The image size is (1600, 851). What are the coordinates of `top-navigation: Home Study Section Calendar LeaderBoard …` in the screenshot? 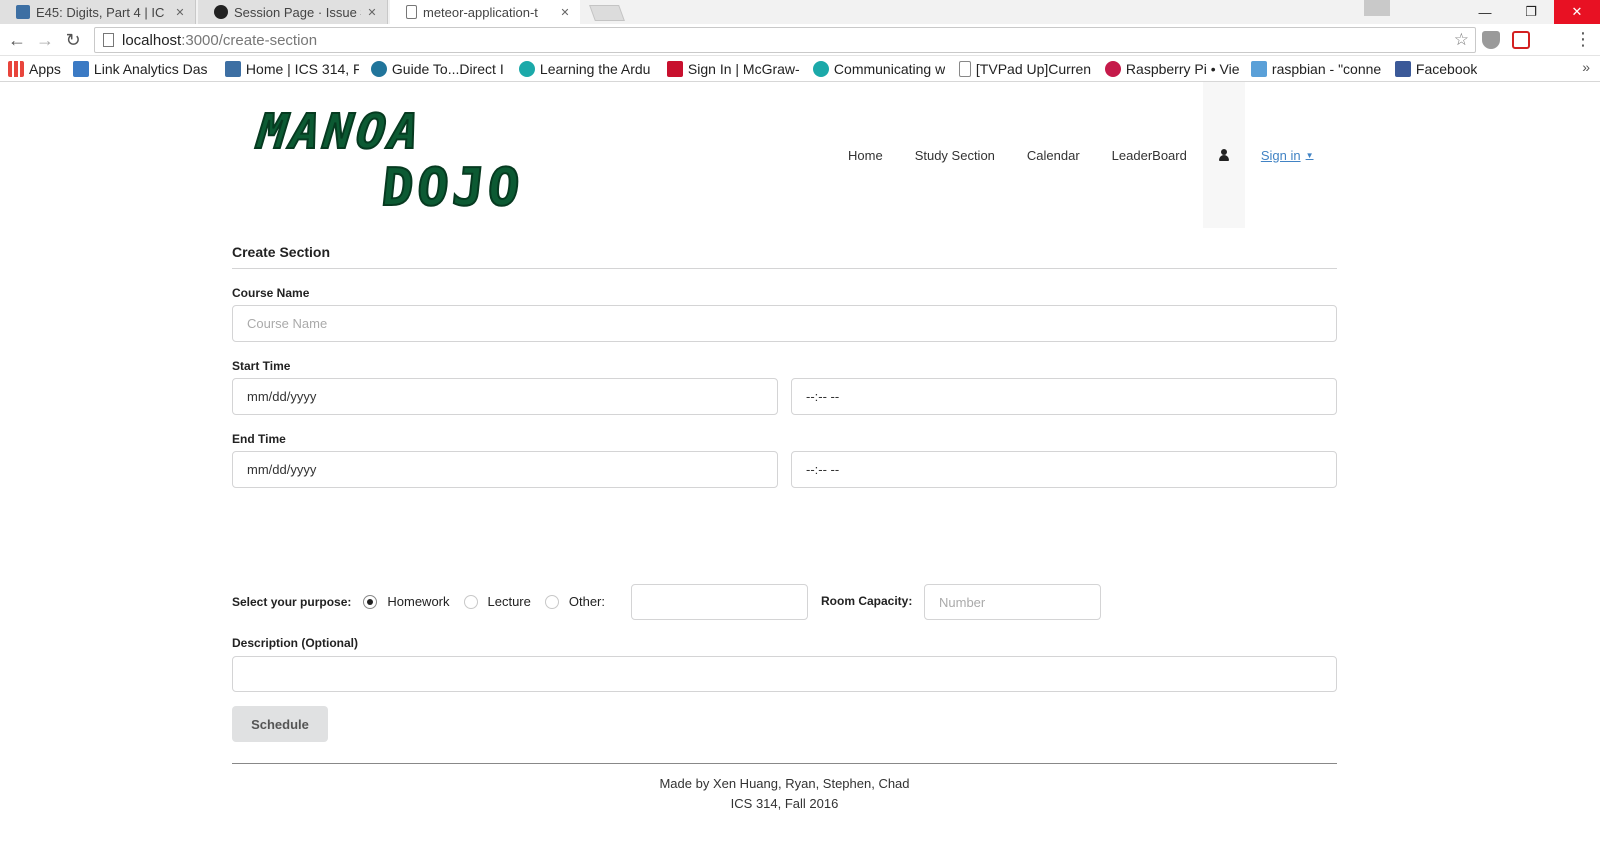 It's located at (1081, 155).